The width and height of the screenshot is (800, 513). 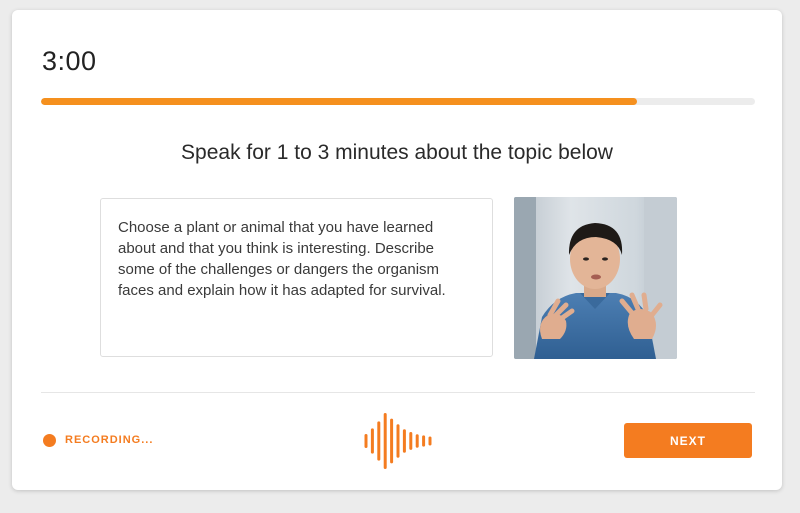 I want to click on progress-bar-fill, so click(x=339, y=101).